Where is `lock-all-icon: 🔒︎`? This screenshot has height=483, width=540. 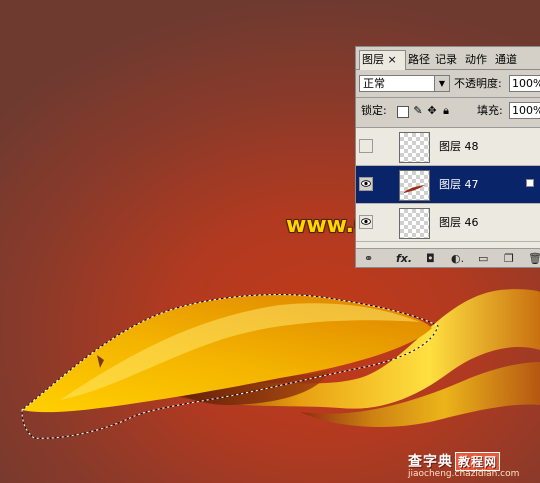
lock-all-icon: 🔒︎ is located at coordinates (446, 111).